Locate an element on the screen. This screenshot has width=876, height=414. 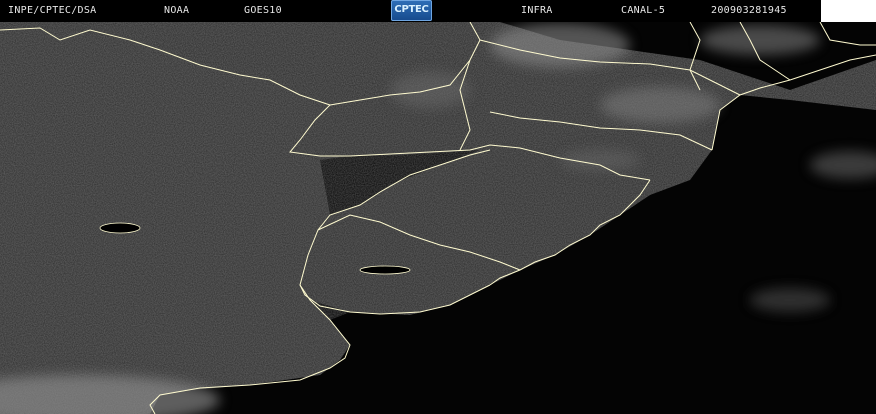
lake is located at coordinates (120, 228).